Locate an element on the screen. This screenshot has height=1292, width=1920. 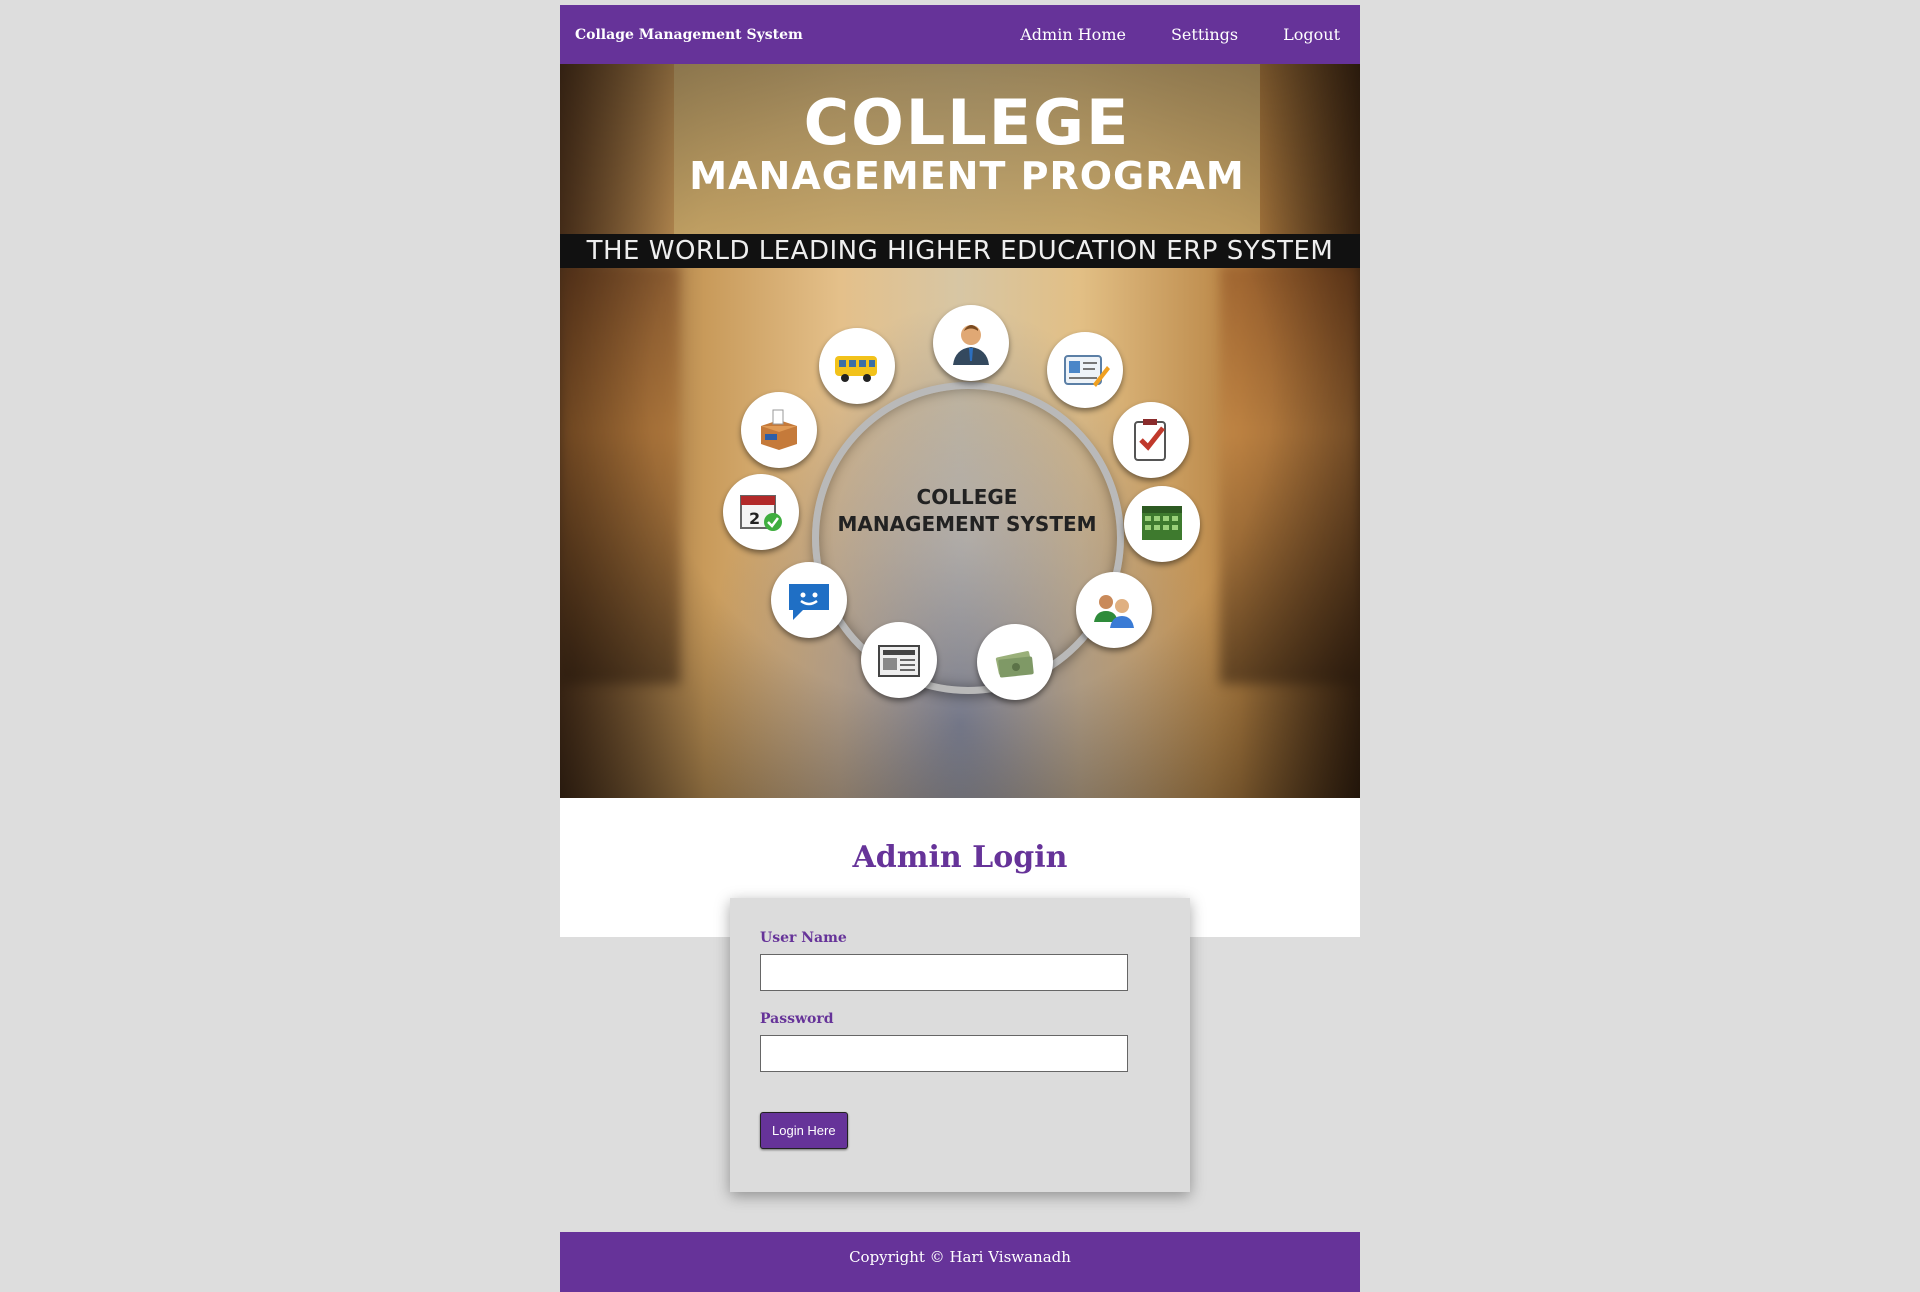
nav-admin-home-link: Admin Home is located at coordinates (1073, 34).